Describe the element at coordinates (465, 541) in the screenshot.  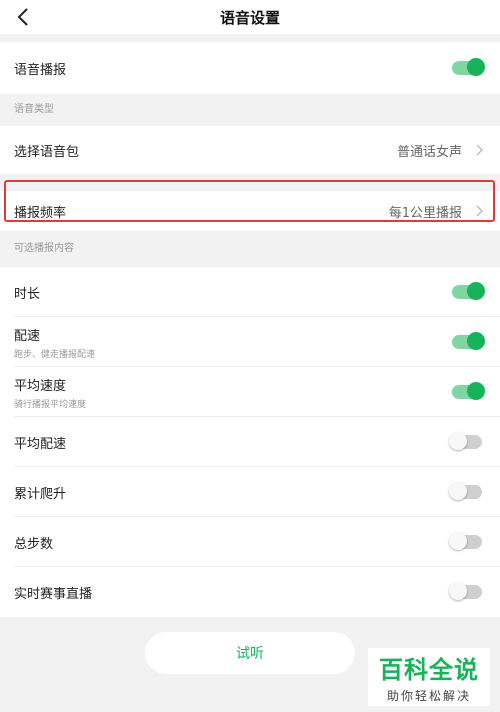
I see `total-steps-toggle` at that location.